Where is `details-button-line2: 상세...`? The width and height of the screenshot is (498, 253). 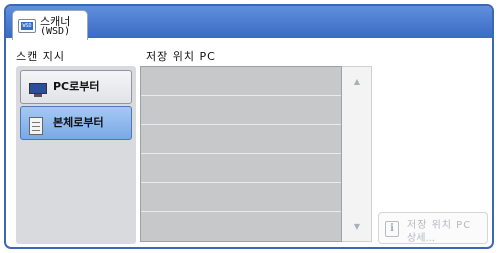 details-button-line2: 상세... is located at coordinates (421, 238).